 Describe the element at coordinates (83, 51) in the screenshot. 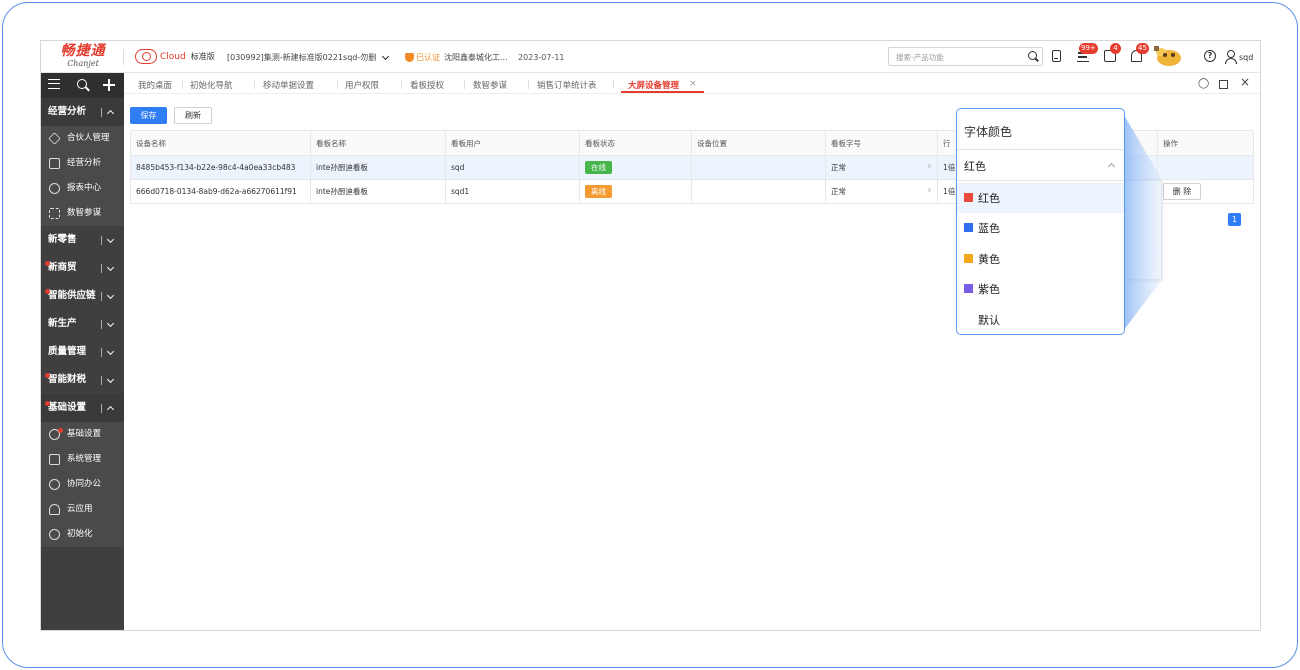

I see `logo-text: 畅捷通` at that location.